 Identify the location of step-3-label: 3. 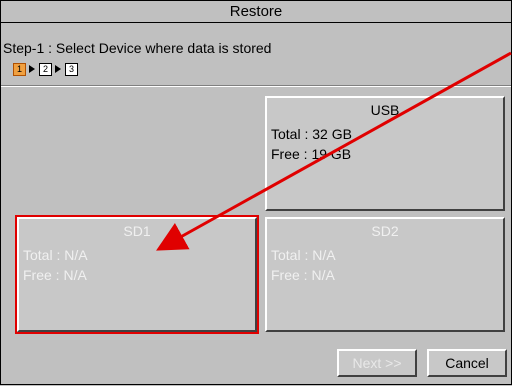
(71, 69).